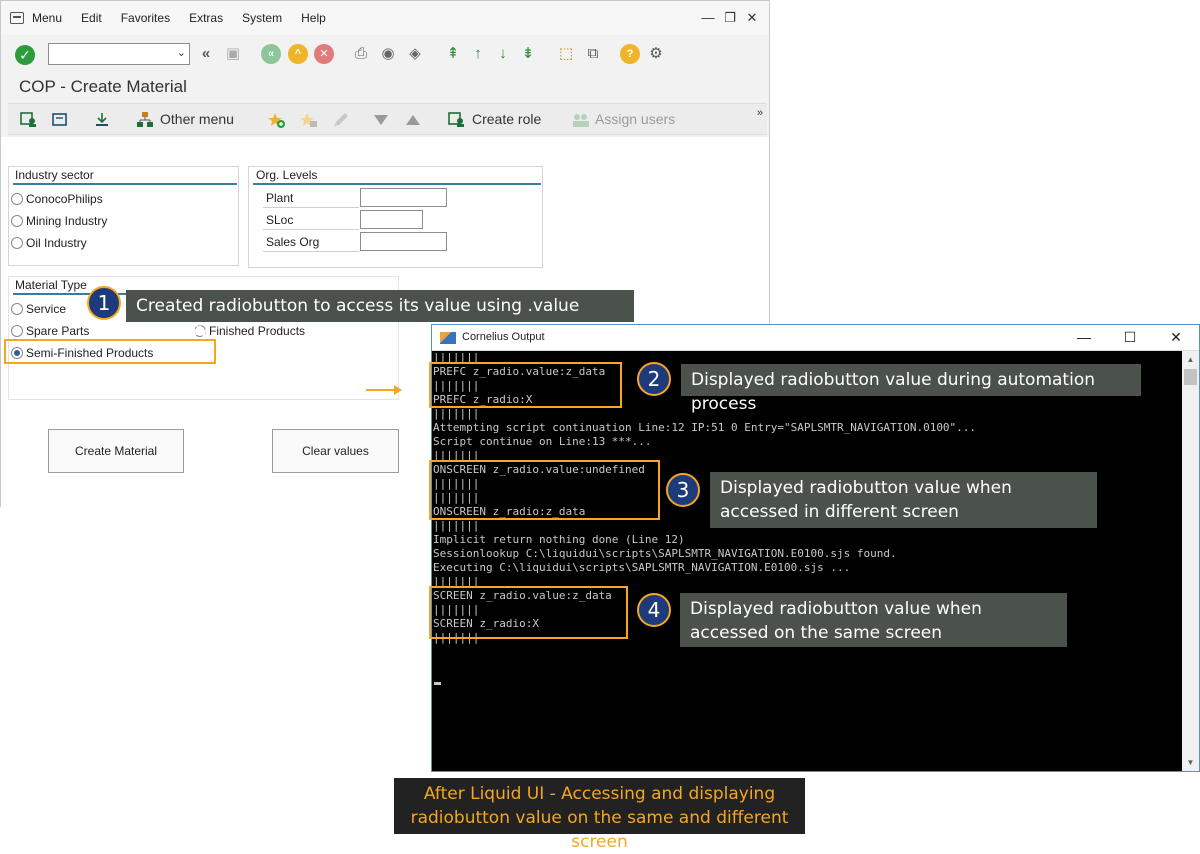 The height and width of the screenshot is (854, 1200). I want to click on arrow-right-icon, so click(384, 390).